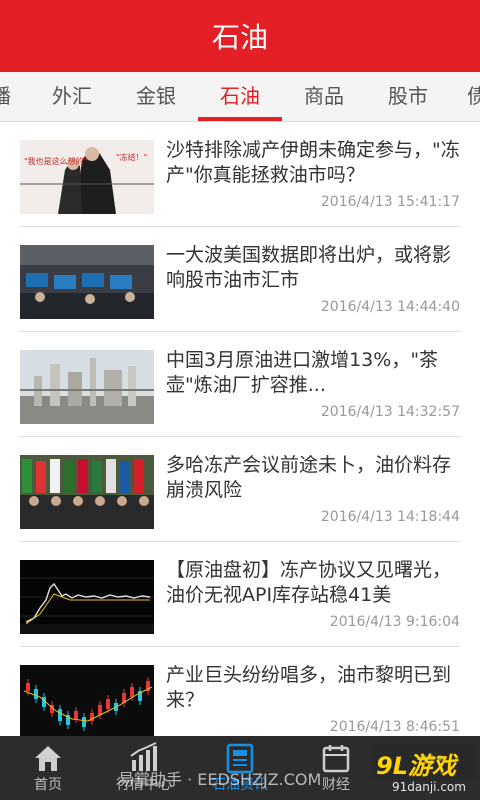 The image size is (480, 800). I want to click on news-title: 沙特排除减产伊朗未确定参与，"冻产"你真能拯救油市吗？, so click(313, 162).